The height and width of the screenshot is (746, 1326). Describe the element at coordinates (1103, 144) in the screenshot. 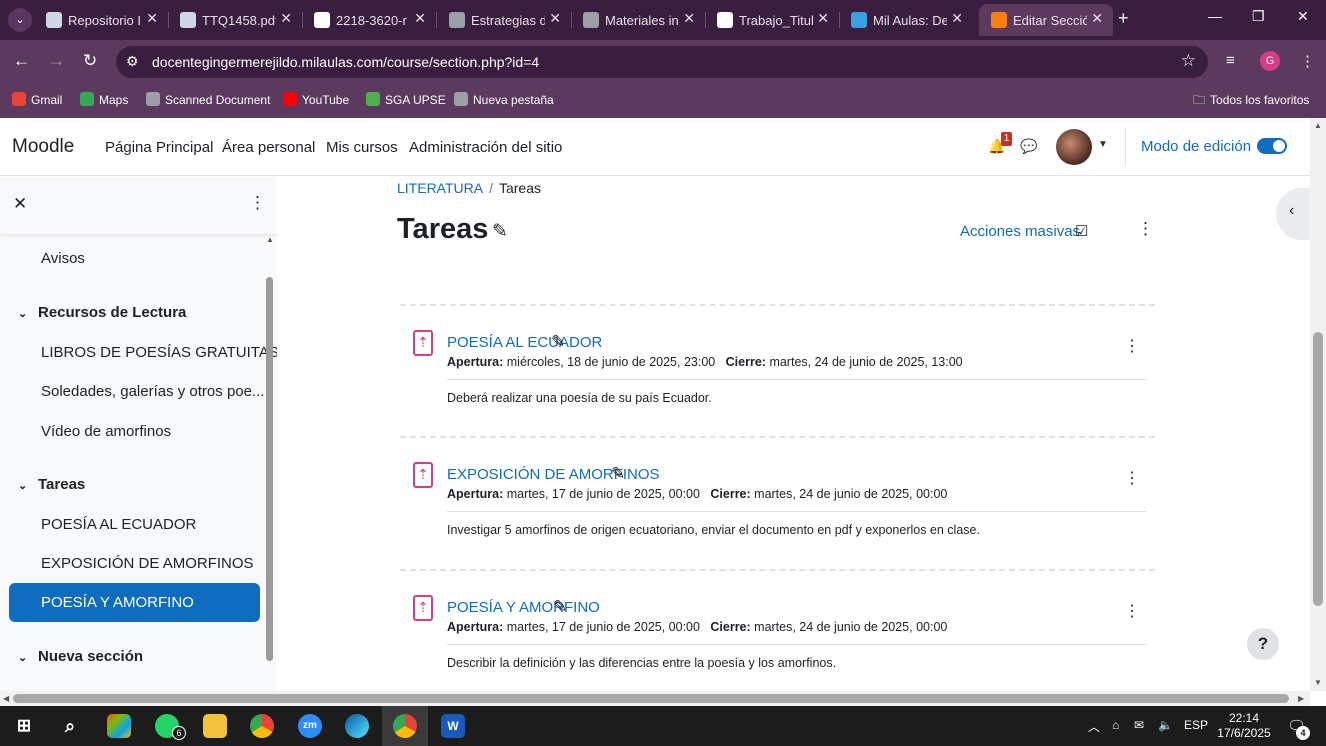

I see `user-menu-chevron-icon: ▼` at that location.